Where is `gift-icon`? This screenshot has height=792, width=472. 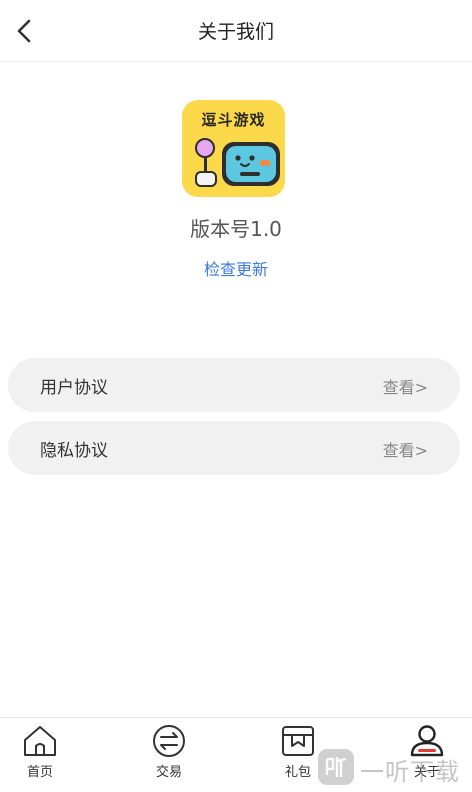
gift-icon is located at coordinates (298, 741).